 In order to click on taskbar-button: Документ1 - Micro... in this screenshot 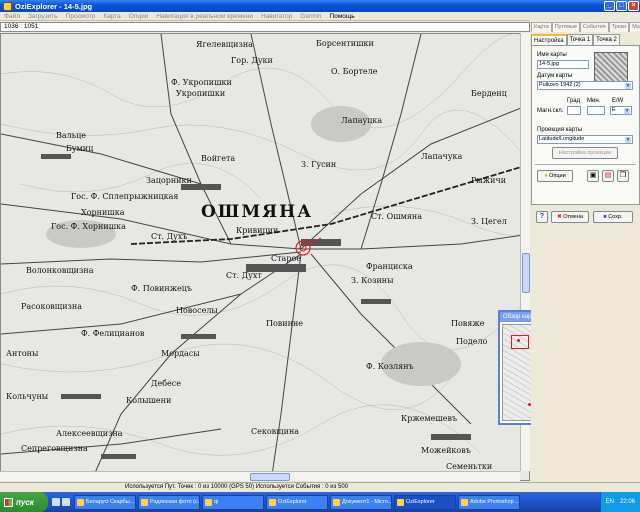, I will do `click(361, 502)`.